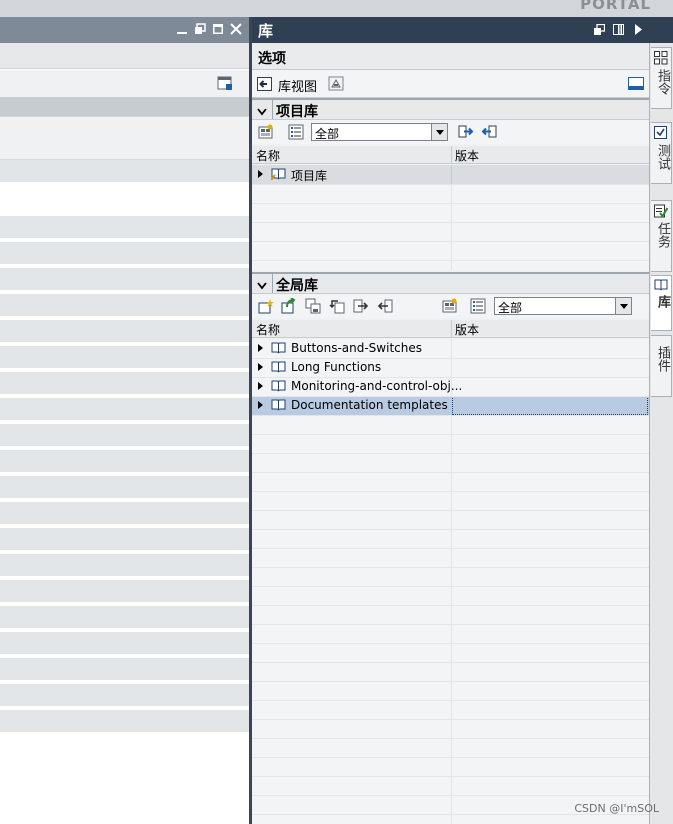  I want to click on project-library-toolbar: 全部, so click(450, 132).